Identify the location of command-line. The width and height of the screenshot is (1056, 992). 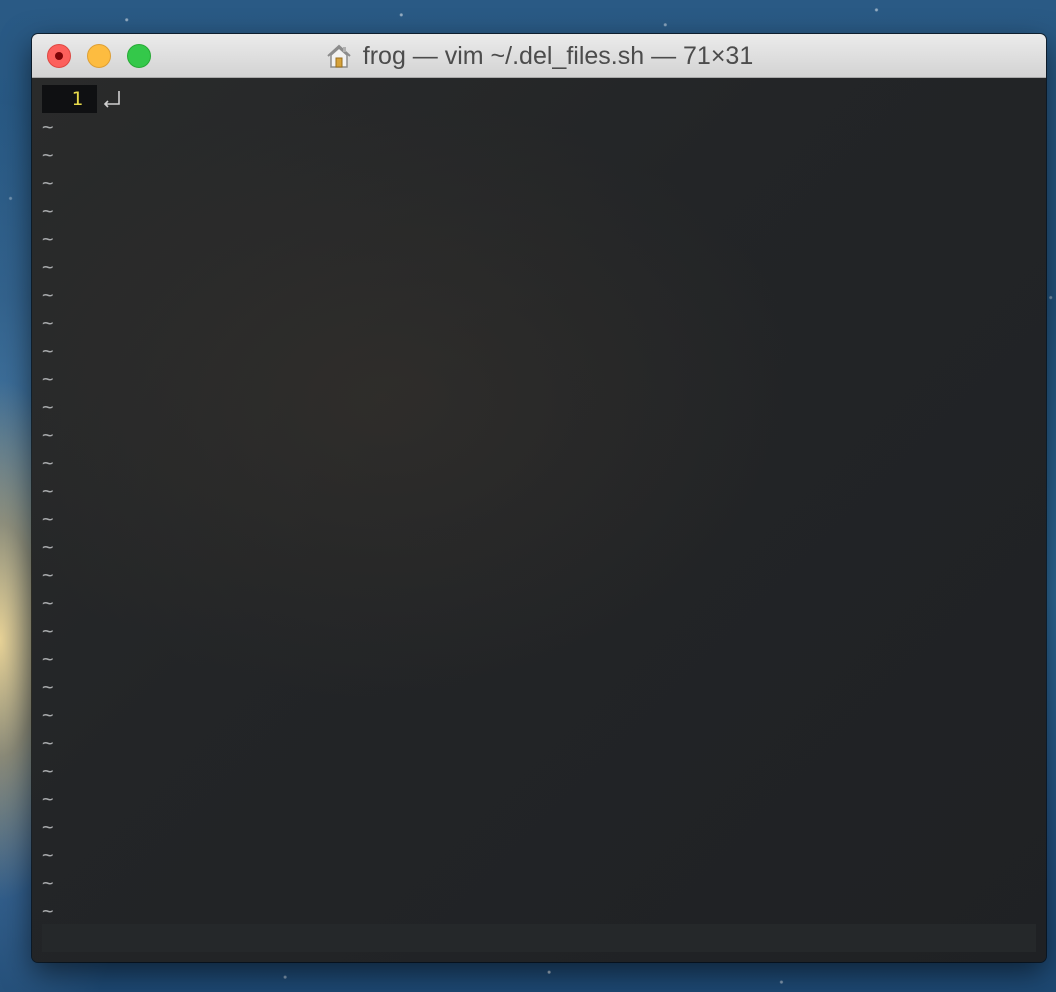
(539, 938).